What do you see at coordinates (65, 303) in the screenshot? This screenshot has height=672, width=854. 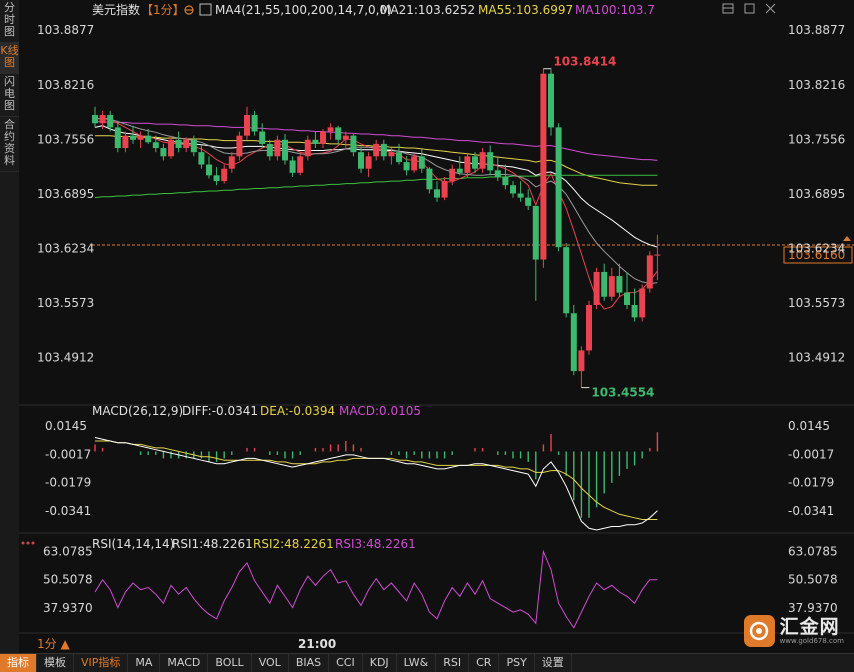 I see `price-tick-left: 103.5573` at bounding box center [65, 303].